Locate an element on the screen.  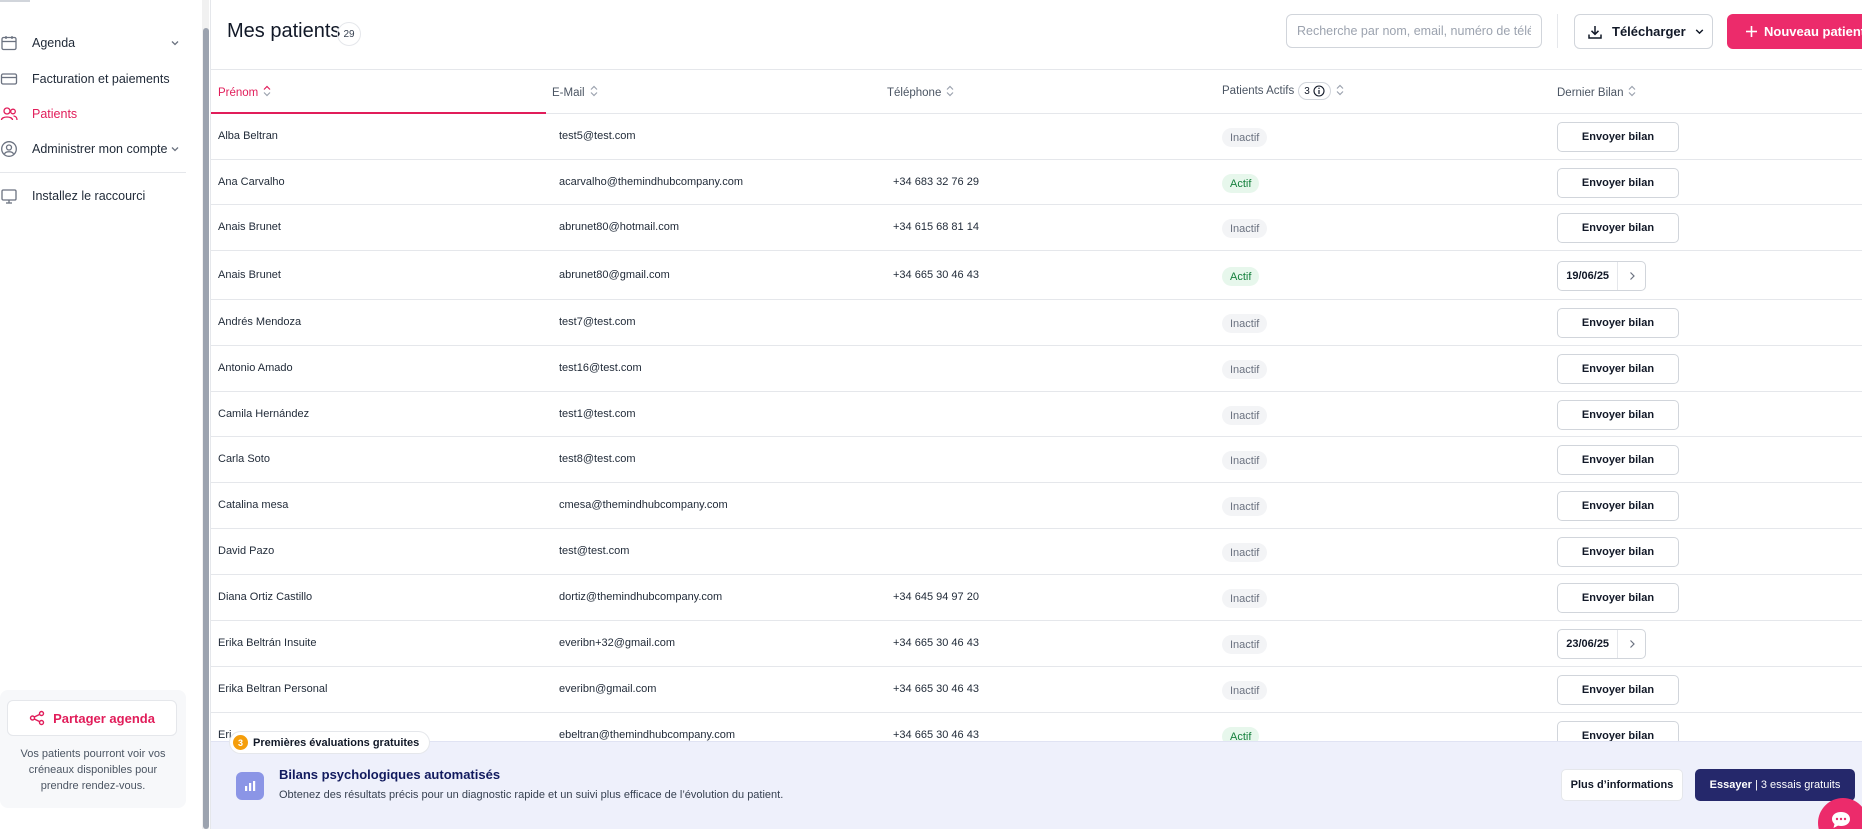
sidebar-scrollbar-thumb is located at coordinates (206, 428).